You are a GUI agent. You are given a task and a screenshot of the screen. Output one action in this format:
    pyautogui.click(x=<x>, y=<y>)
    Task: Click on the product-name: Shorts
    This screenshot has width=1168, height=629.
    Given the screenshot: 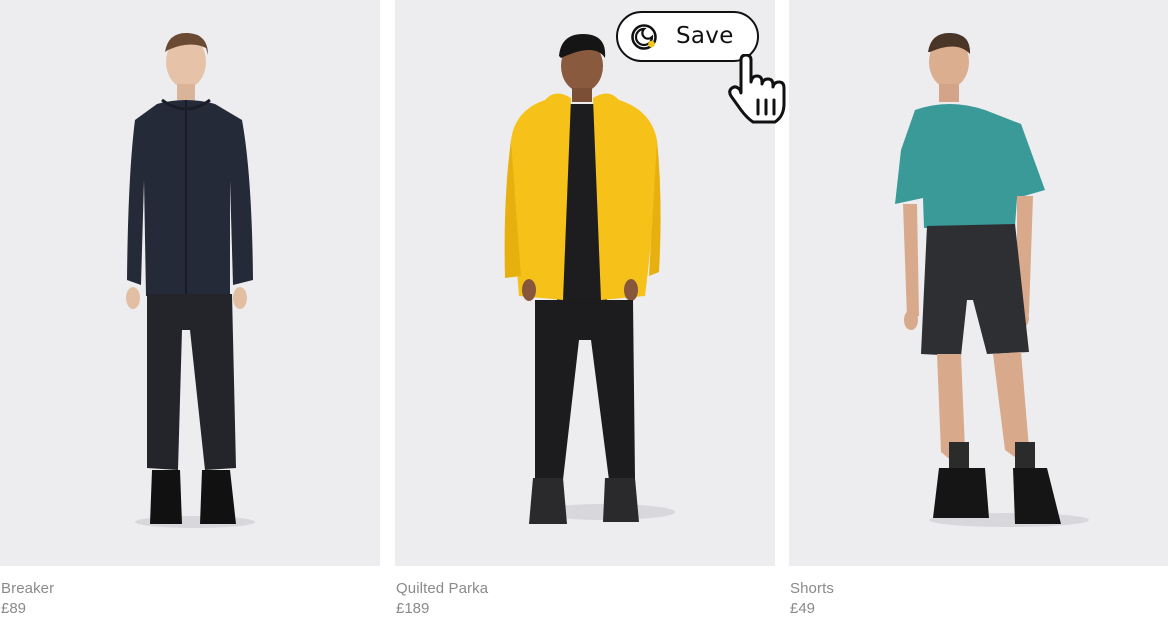 What is the action you would take?
    pyautogui.click(x=812, y=588)
    